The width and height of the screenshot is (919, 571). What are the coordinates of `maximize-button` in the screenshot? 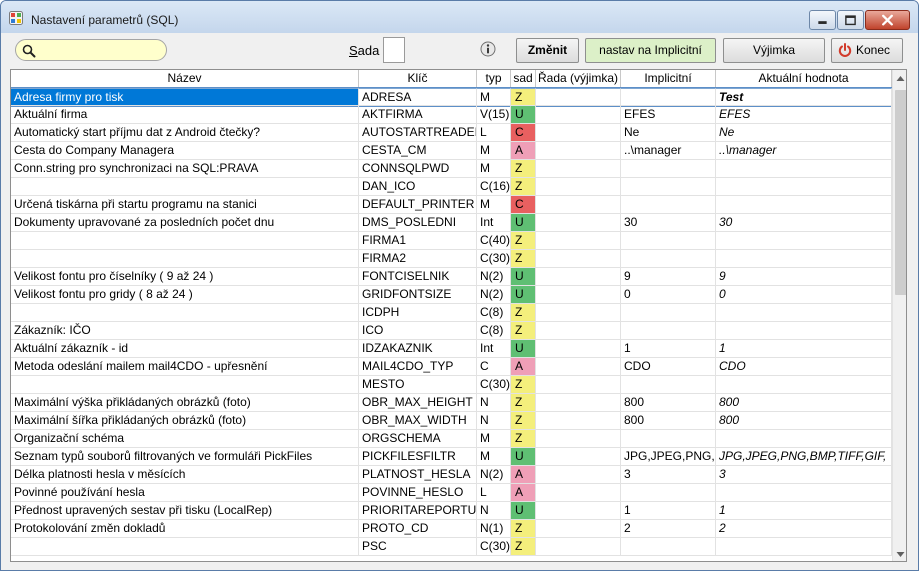 It's located at (850, 20).